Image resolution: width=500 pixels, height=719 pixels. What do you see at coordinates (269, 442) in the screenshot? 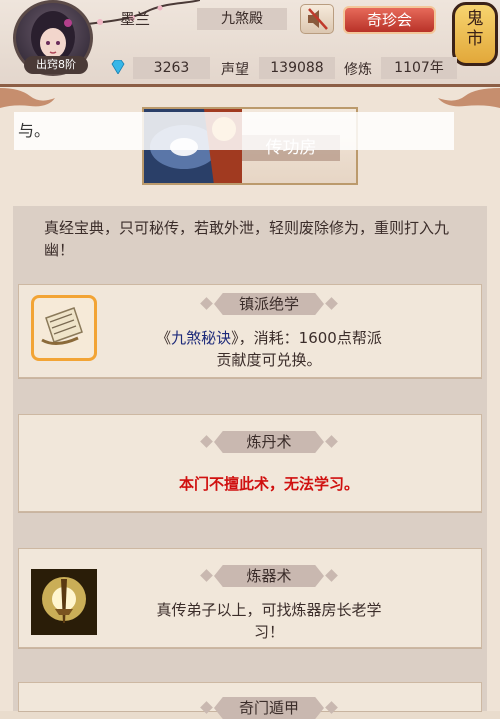
I see `card-title: 炼丹术` at bounding box center [269, 442].